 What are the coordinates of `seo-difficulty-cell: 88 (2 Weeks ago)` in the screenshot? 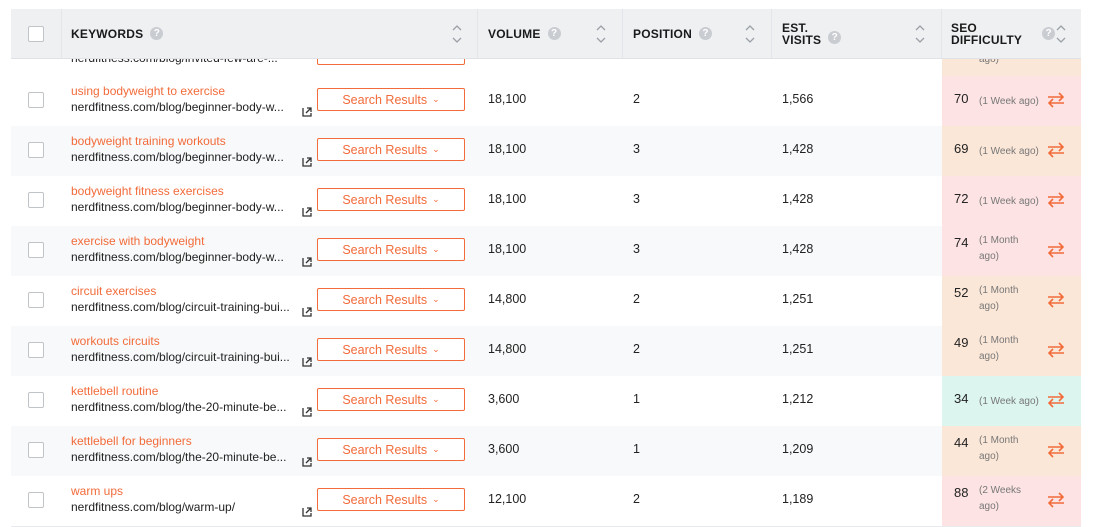 It's located at (1011, 501).